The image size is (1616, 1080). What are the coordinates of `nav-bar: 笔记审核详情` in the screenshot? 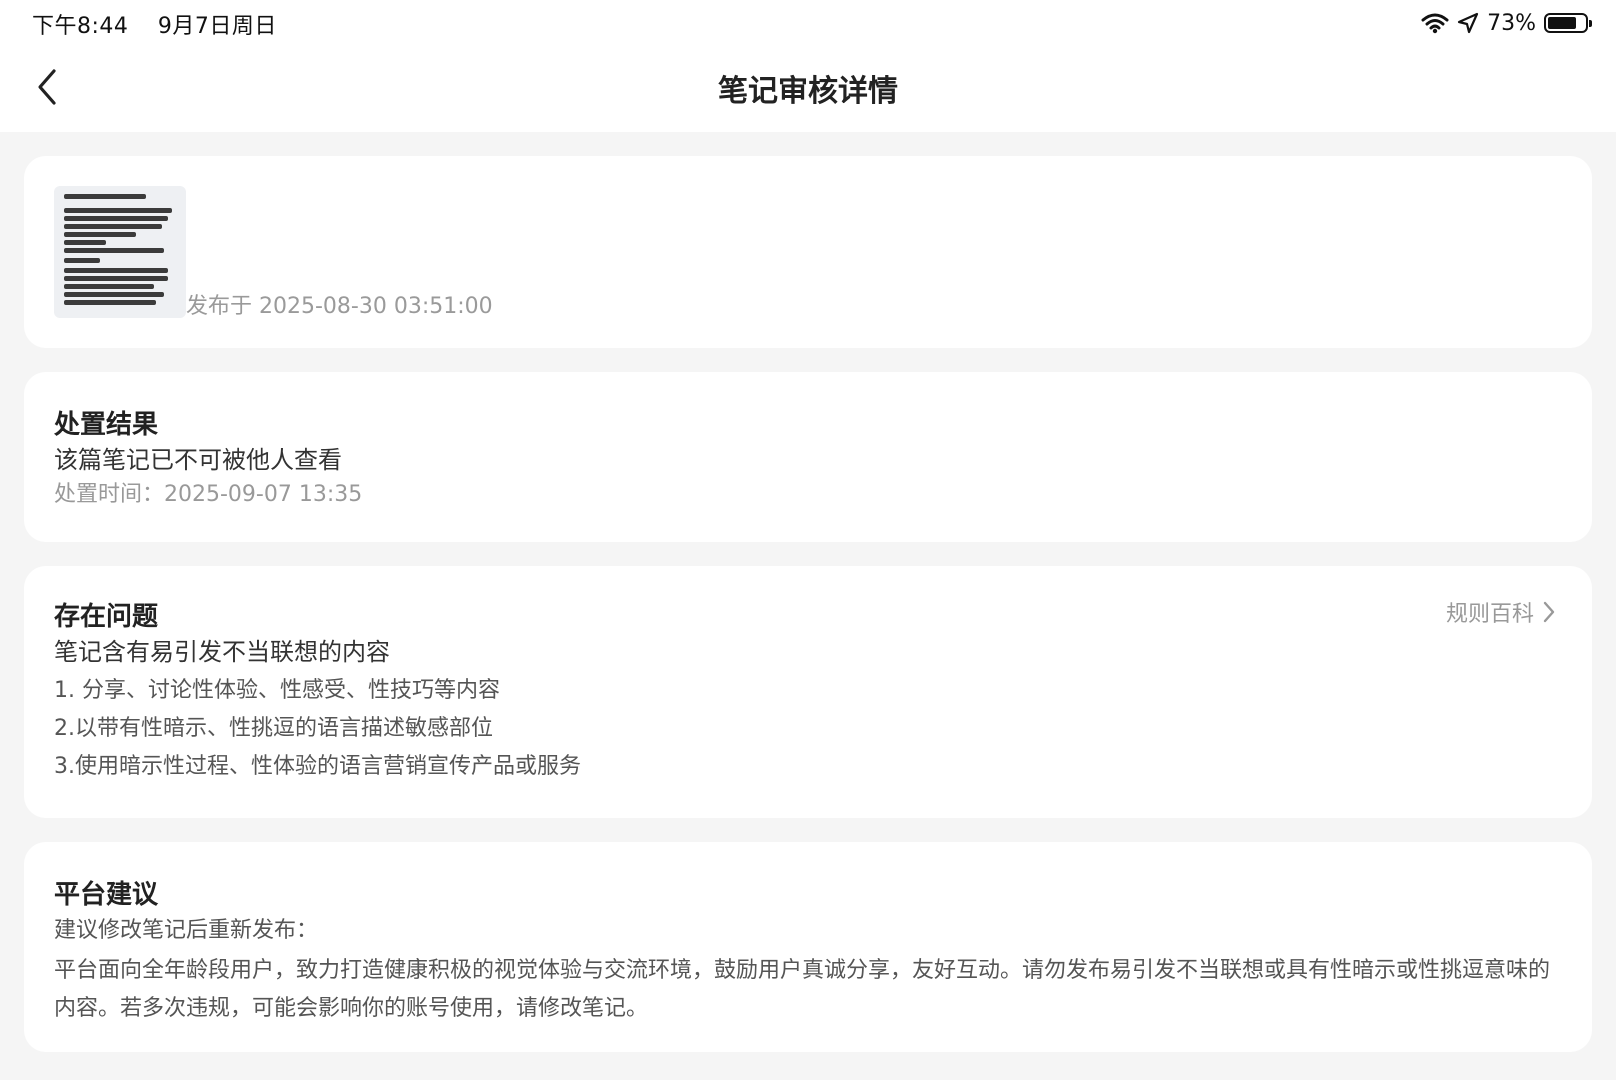 It's located at (808, 89).